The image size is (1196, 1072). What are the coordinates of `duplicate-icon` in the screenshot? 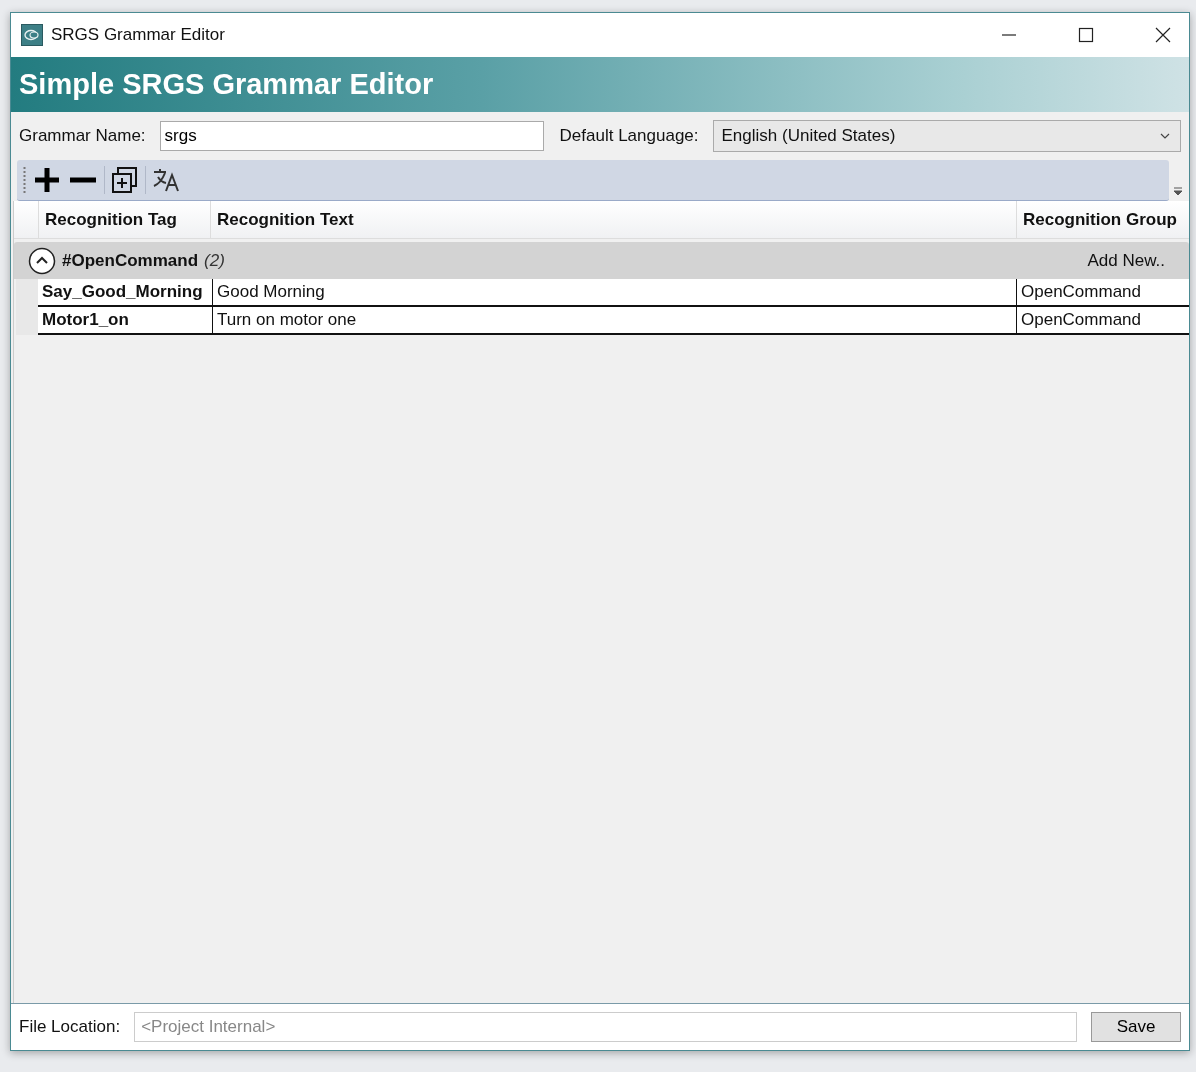 It's located at (125, 180).